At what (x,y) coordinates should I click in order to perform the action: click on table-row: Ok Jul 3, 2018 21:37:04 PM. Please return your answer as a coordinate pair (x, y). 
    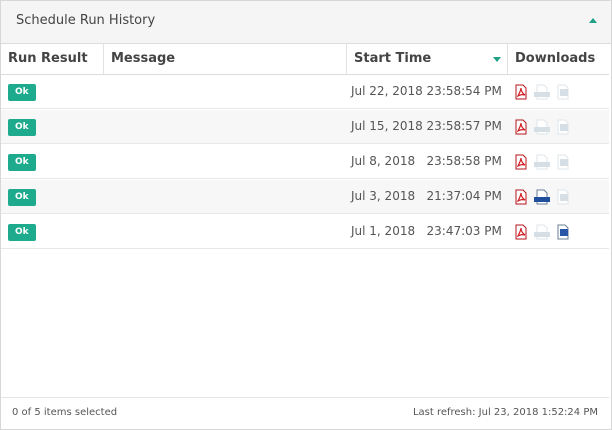
    Looking at the image, I should click on (305, 197).